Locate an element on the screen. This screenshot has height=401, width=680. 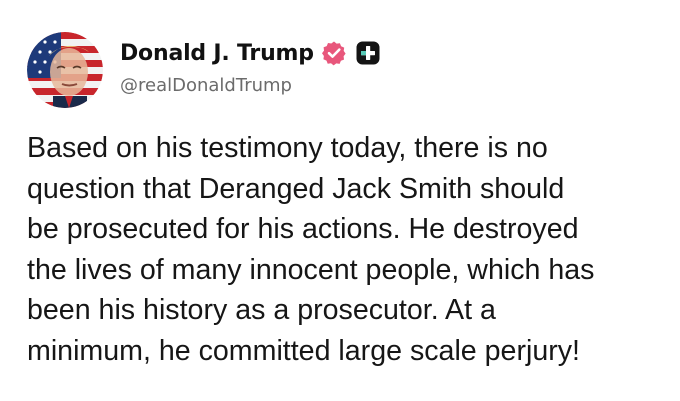
avatar is located at coordinates (65, 70).